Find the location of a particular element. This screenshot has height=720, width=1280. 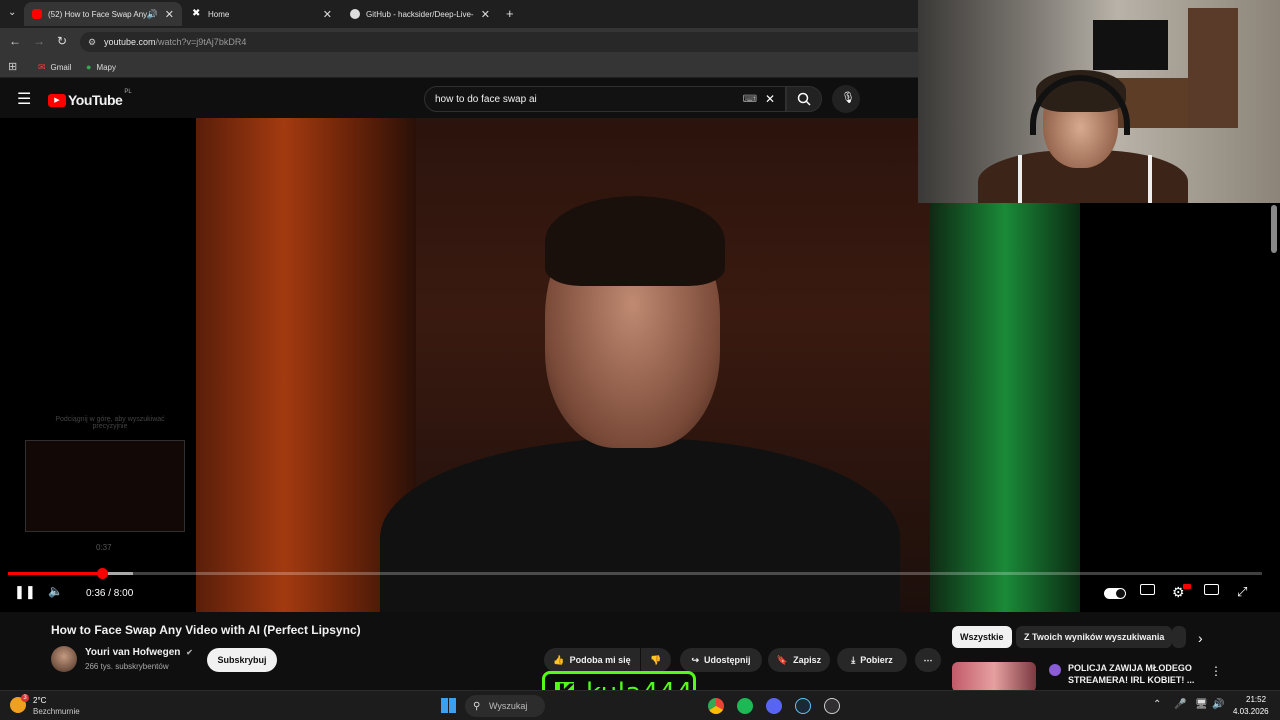

search-icon is located at coordinates (804, 99).